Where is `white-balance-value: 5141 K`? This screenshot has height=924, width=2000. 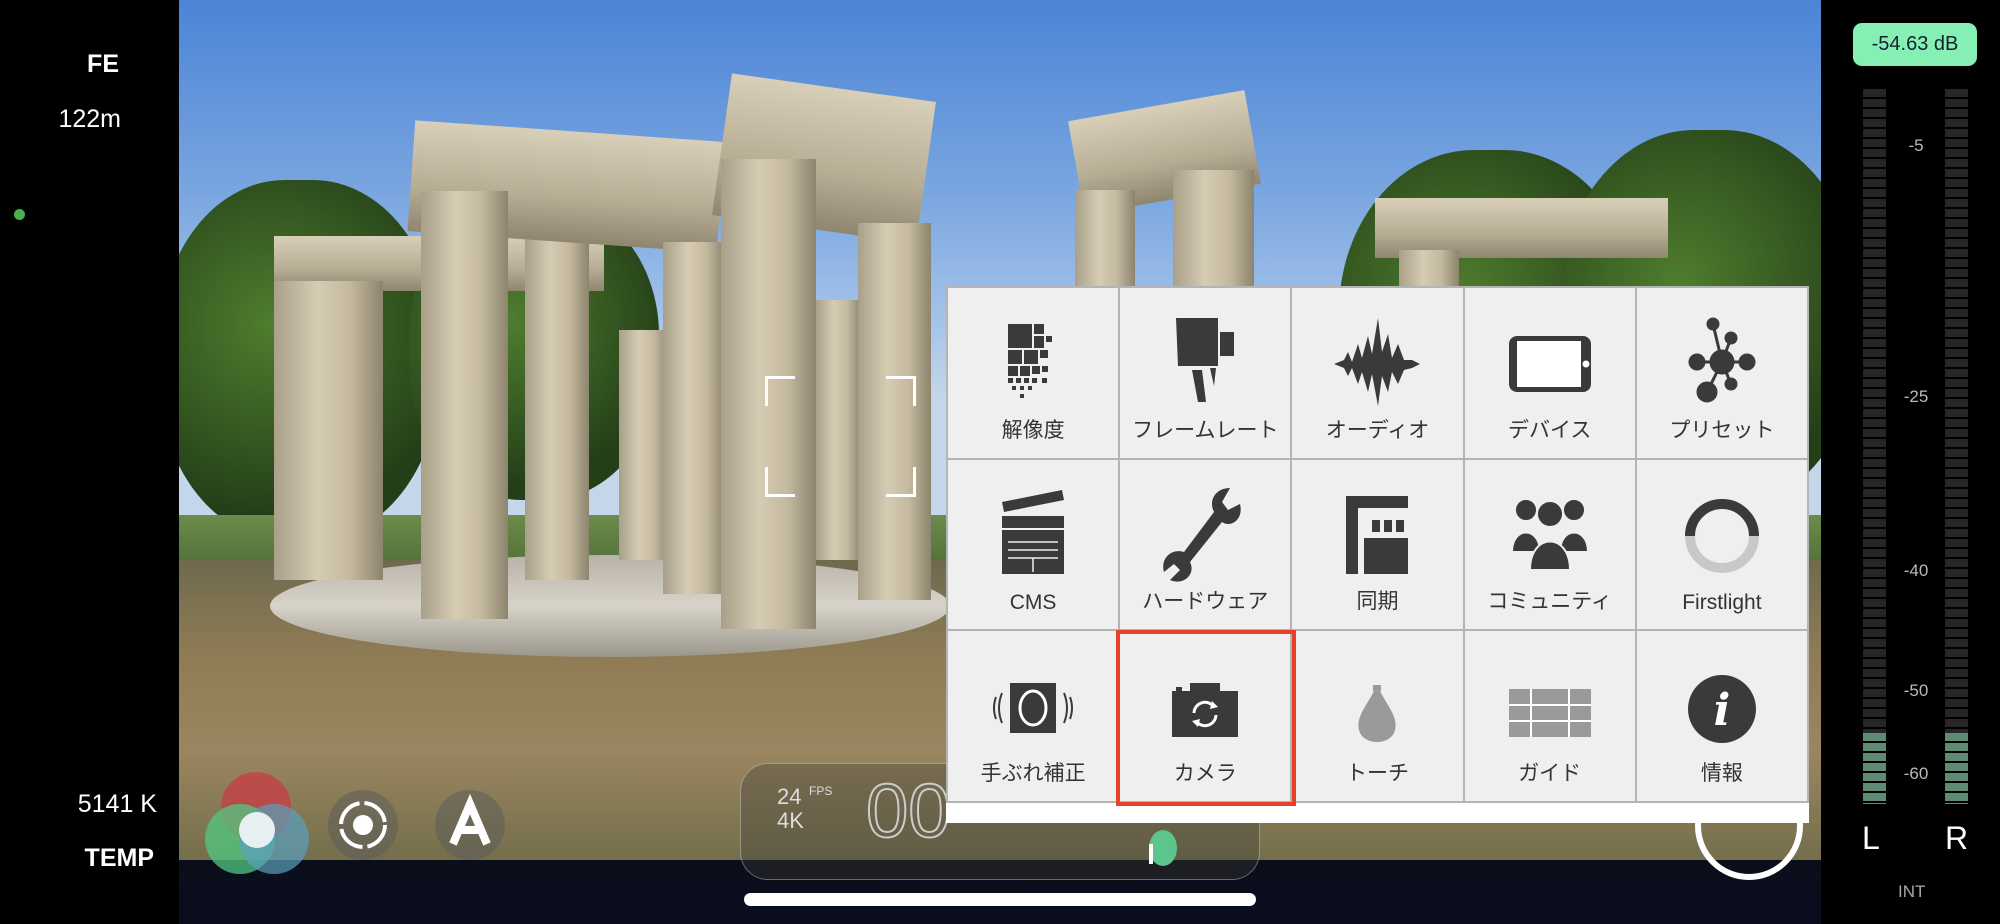
white-balance-value: 5141 K is located at coordinates (117, 804).